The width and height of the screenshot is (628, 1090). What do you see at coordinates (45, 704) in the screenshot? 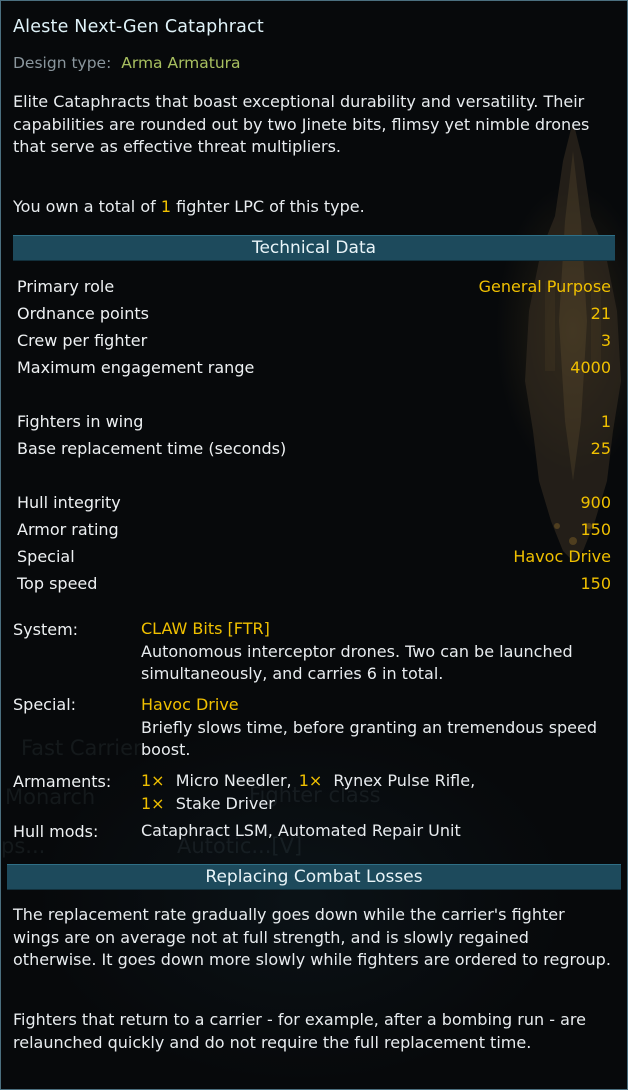
I see `special-label: Special:` at bounding box center [45, 704].